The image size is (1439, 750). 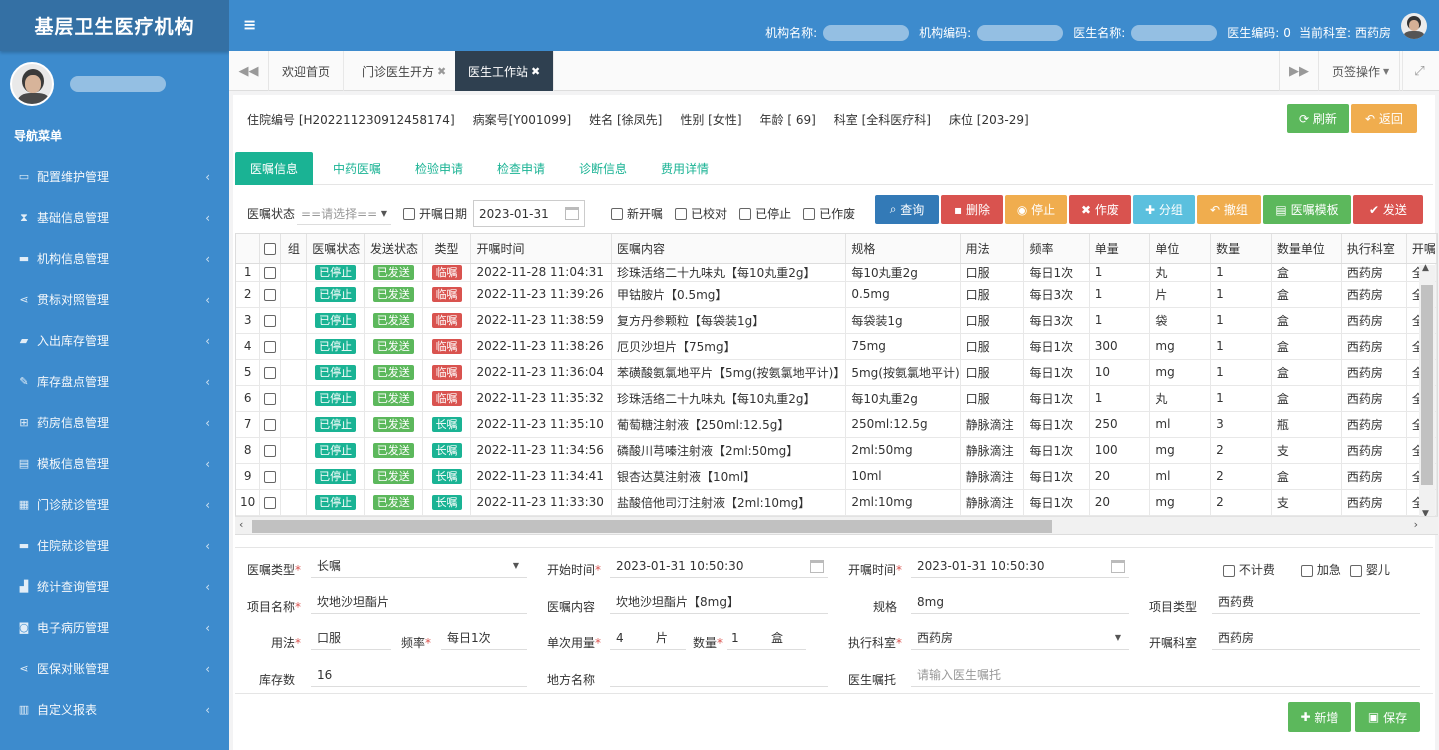 I want to click on urgent-option: 加急, so click(x=1321, y=569).